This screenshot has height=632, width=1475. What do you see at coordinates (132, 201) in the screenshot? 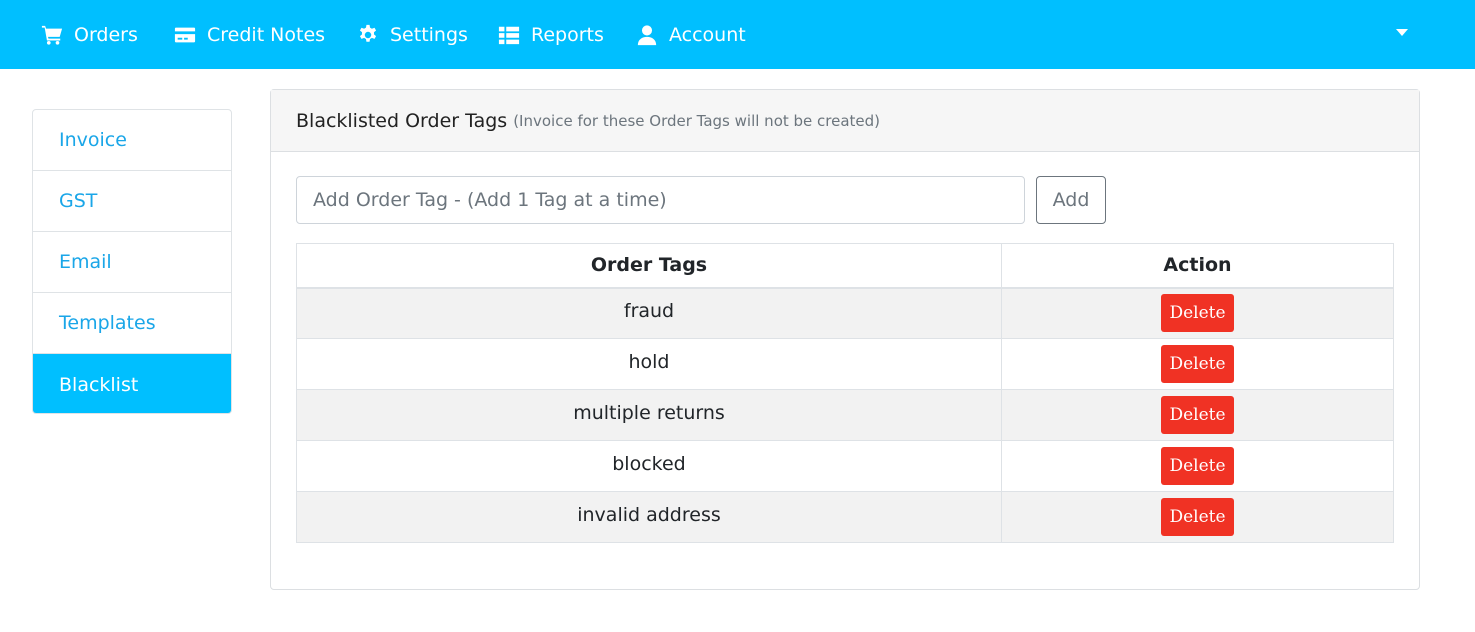
I see `sidebar-item-gst: GST` at bounding box center [132, 201].